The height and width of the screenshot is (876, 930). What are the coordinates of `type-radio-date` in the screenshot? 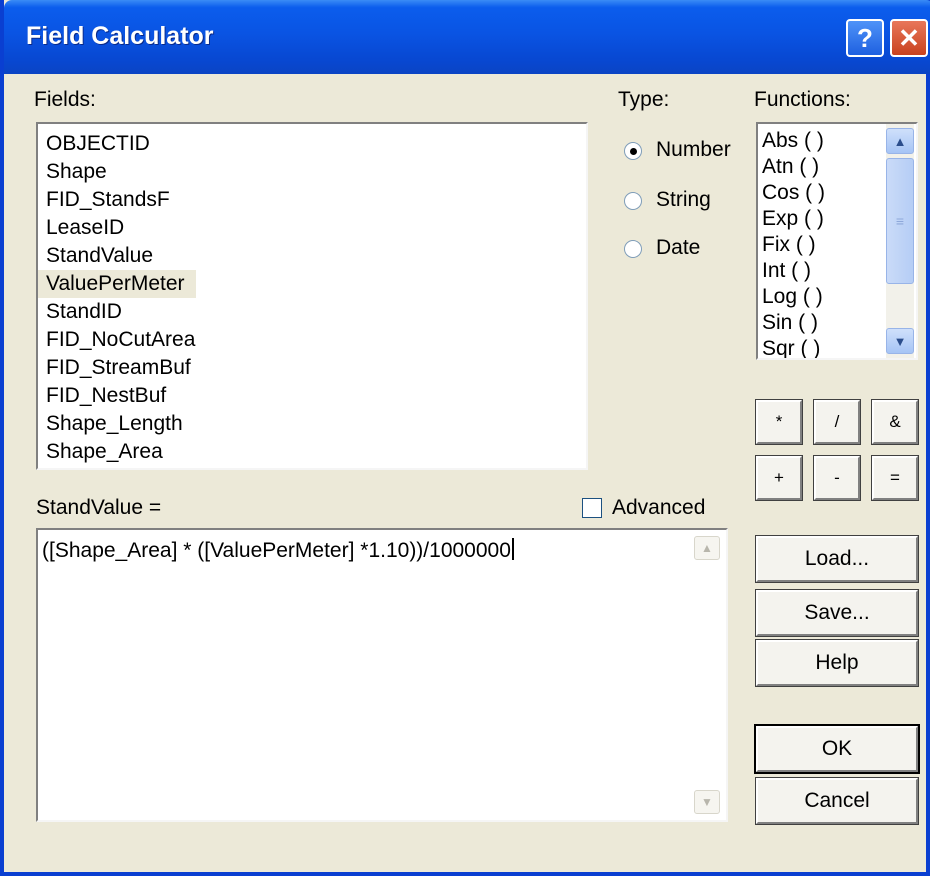 It's located at (633, 249).